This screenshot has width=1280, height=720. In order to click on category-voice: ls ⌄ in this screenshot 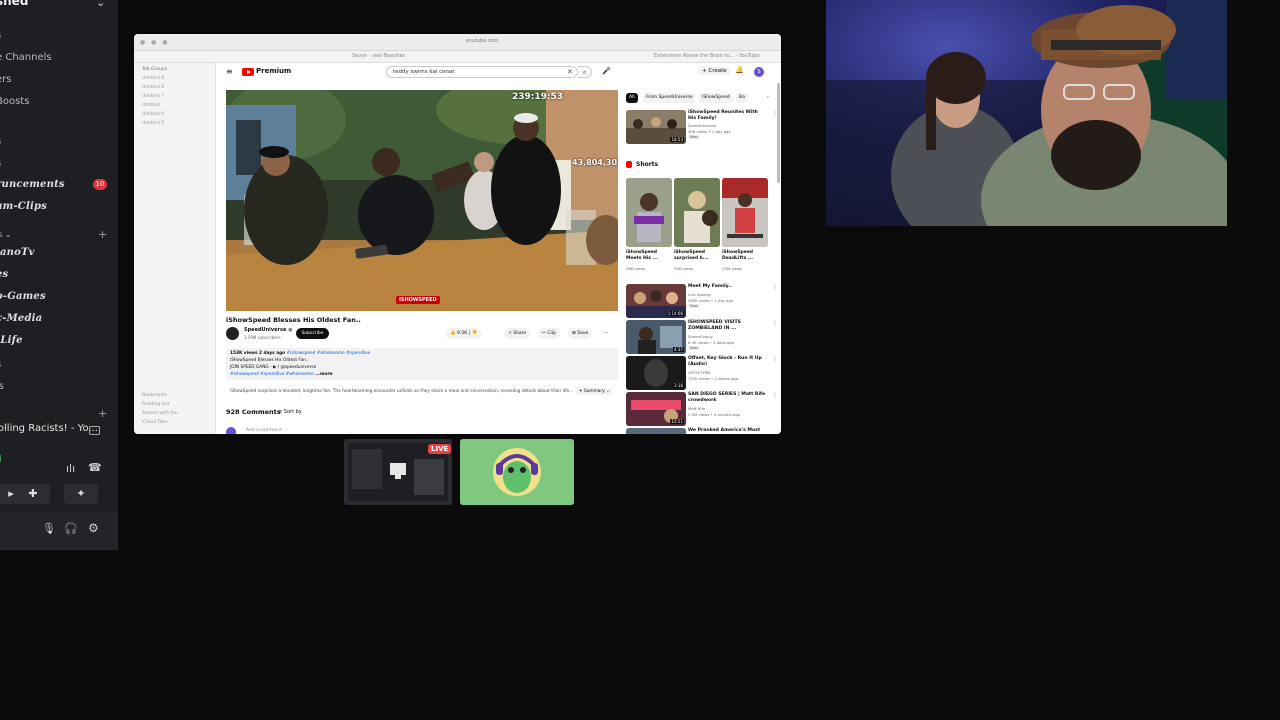, I will do `click(6, 234)`.